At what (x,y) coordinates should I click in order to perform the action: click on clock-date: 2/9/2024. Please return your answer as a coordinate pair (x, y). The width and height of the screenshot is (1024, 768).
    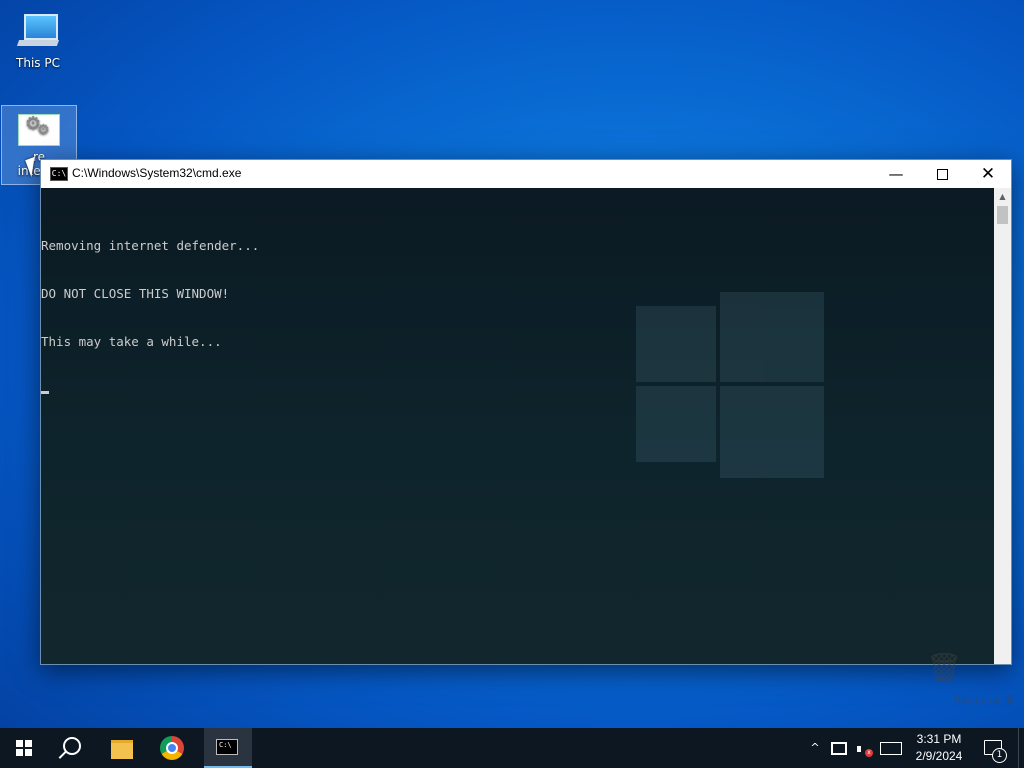
    Looking at the image, I should click on (939, 756).